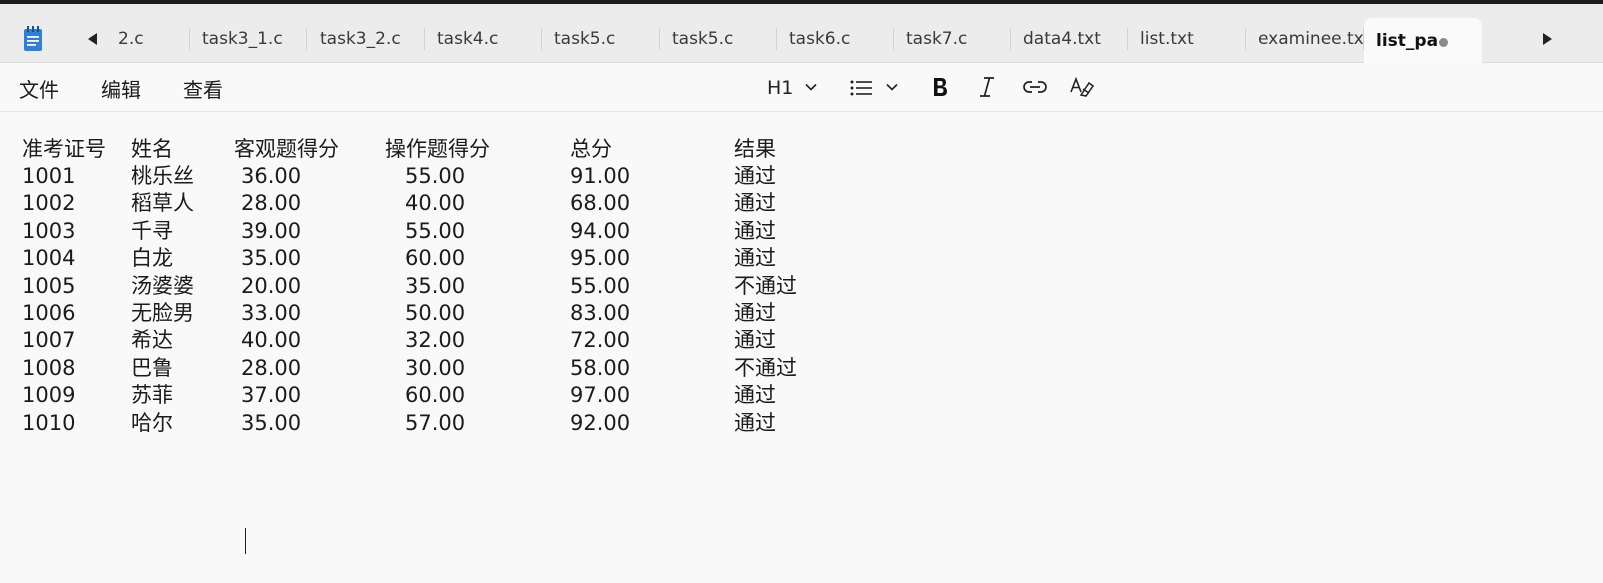 Image resolution: width=1603 pixels, height=583 pixels. I want to click on heading-dropdown: H1, so click(794, 88).